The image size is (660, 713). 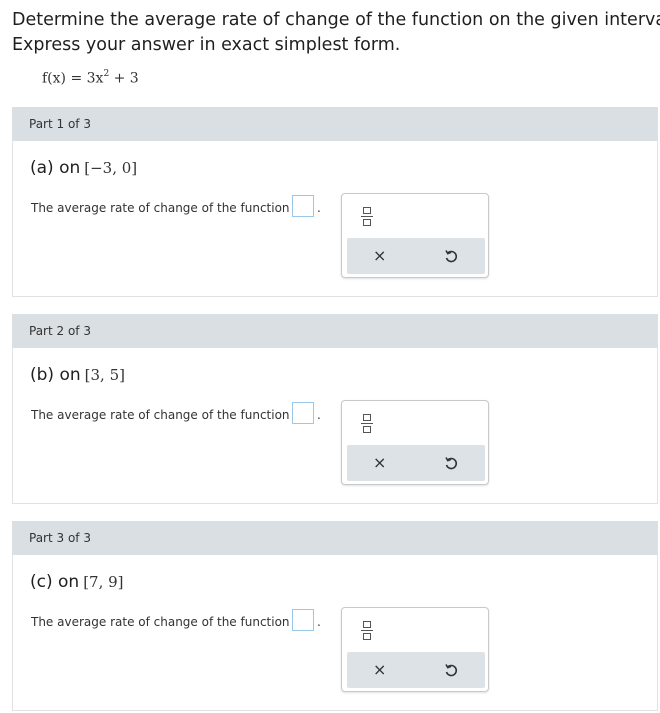 What do you see at coordinates (104, 375) in the screenshot?
I see `interval: [3, 5]` at bounding box center [104, 375].